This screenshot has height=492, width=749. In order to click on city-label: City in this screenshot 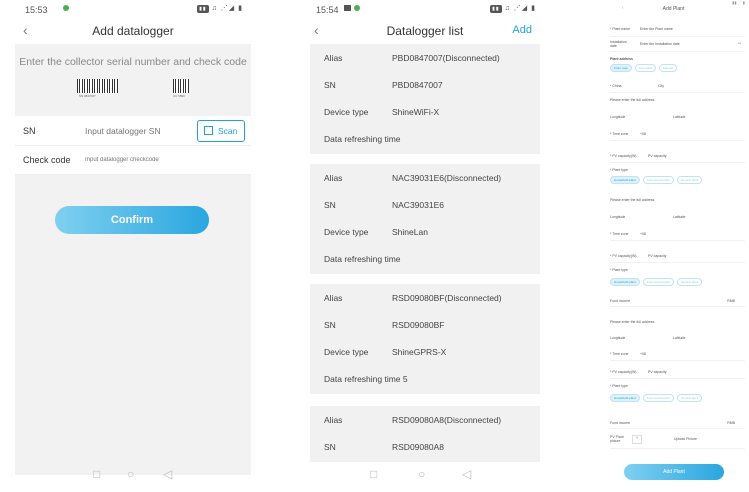, I will do `click(661, 86)`.